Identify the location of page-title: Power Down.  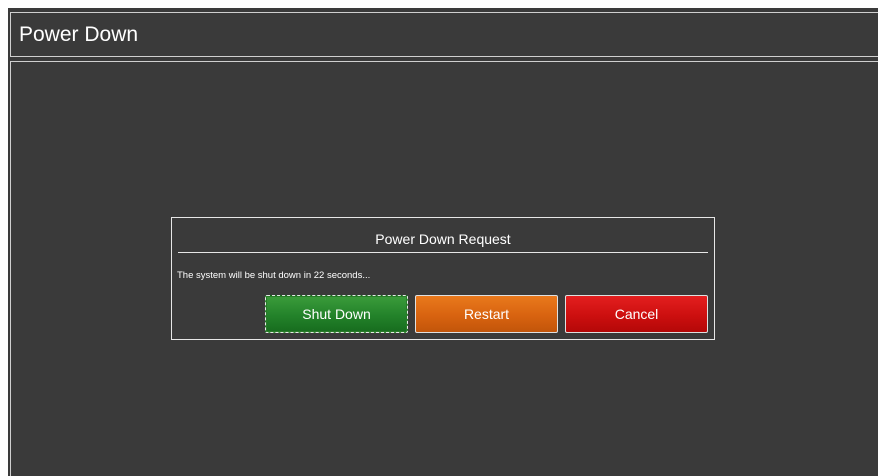
(79, 34).